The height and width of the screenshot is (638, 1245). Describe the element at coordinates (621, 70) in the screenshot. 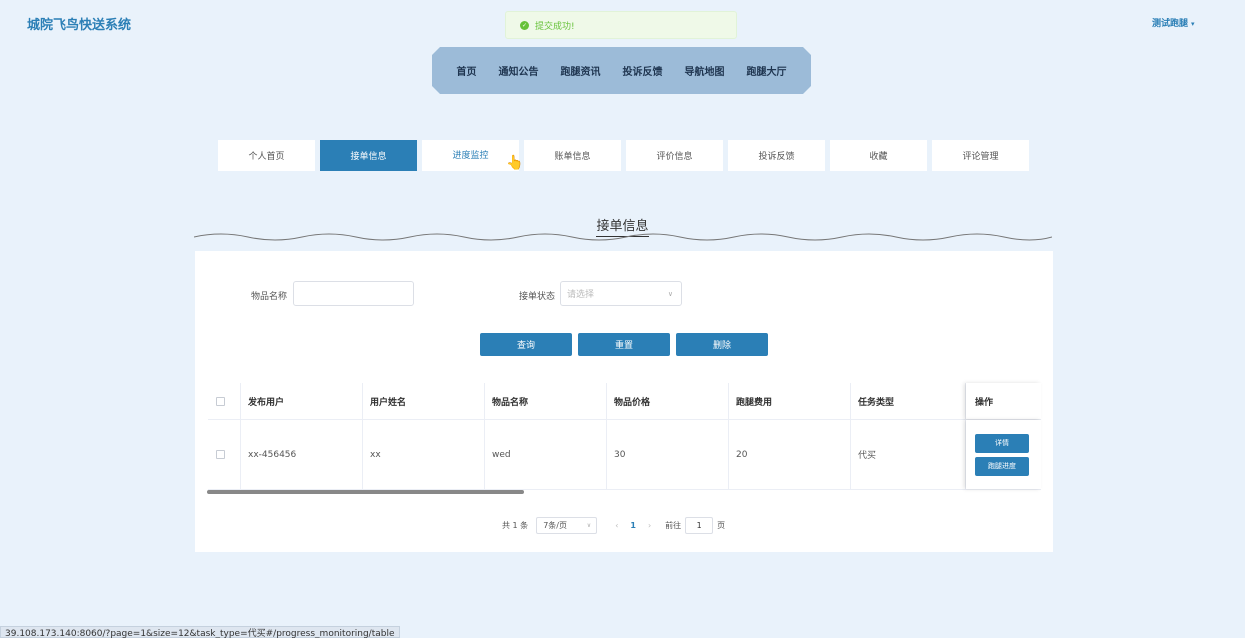

I see `top-navigation: 首页 通知公告 跑腿资讯 投诉反馈 导航地图 跑腿大厅` at that location.